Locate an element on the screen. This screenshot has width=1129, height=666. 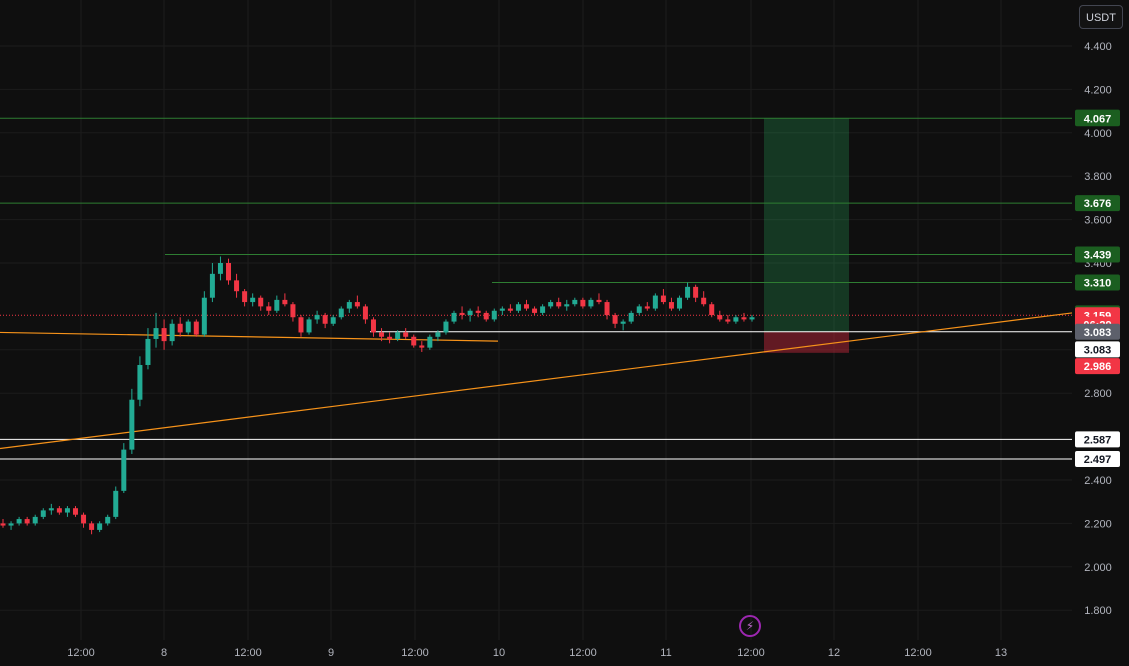
position-zones is located at coordinates (806, 235).